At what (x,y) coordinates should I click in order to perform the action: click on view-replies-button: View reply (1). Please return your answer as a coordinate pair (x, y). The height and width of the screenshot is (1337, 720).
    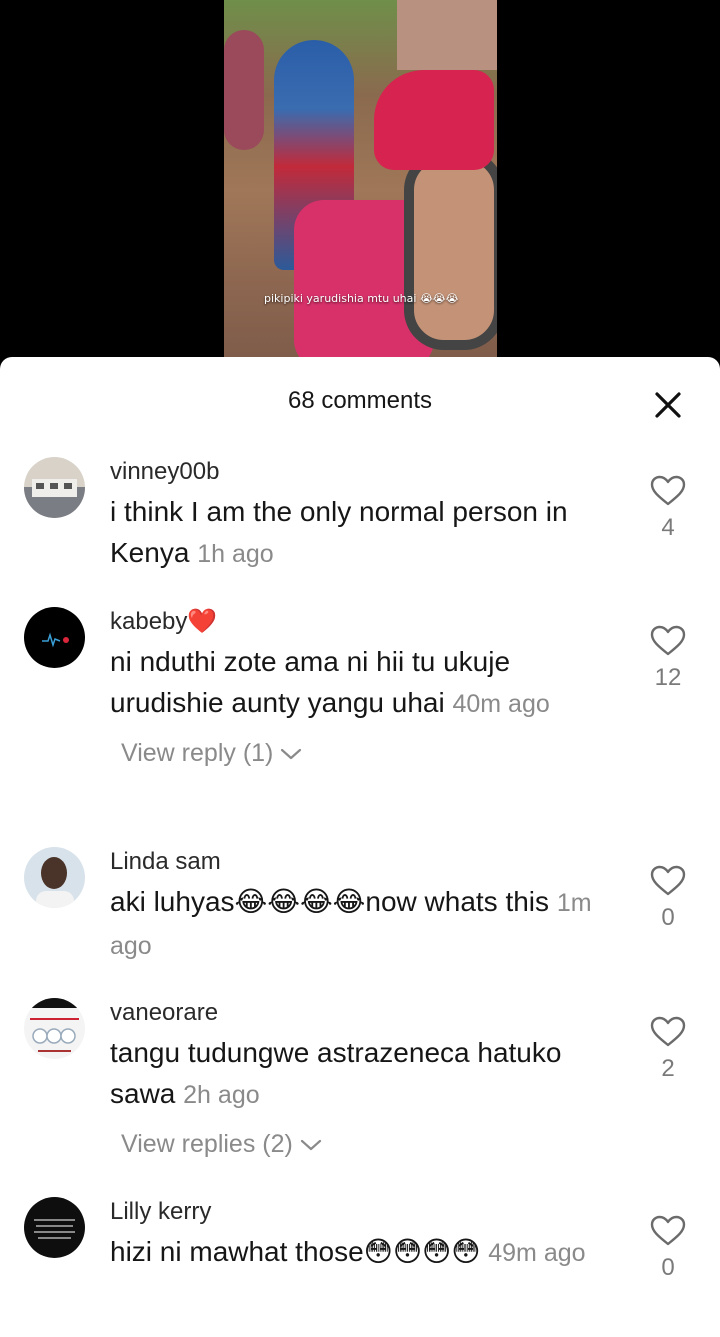
    Looking at the image, I should click on (370, 753).